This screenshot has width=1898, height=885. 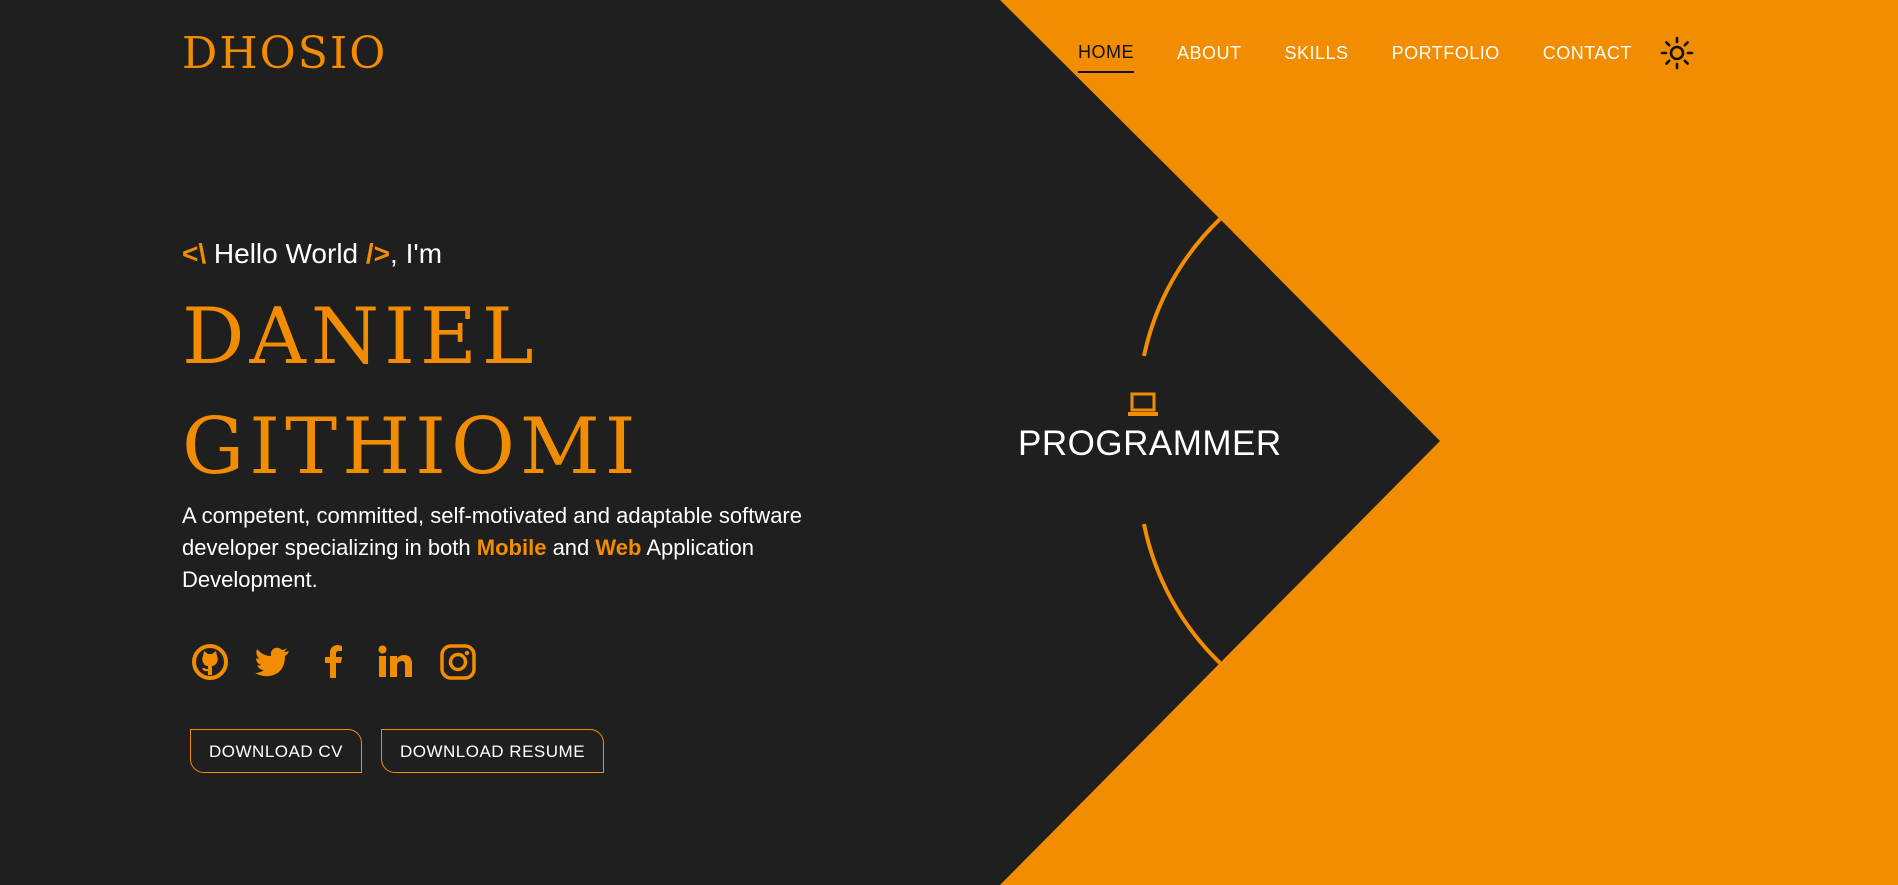 What do you see at coordinates (194, 253) in the screenshot?
I see `code-open-tag: <\` at bounding box center [194, 253].